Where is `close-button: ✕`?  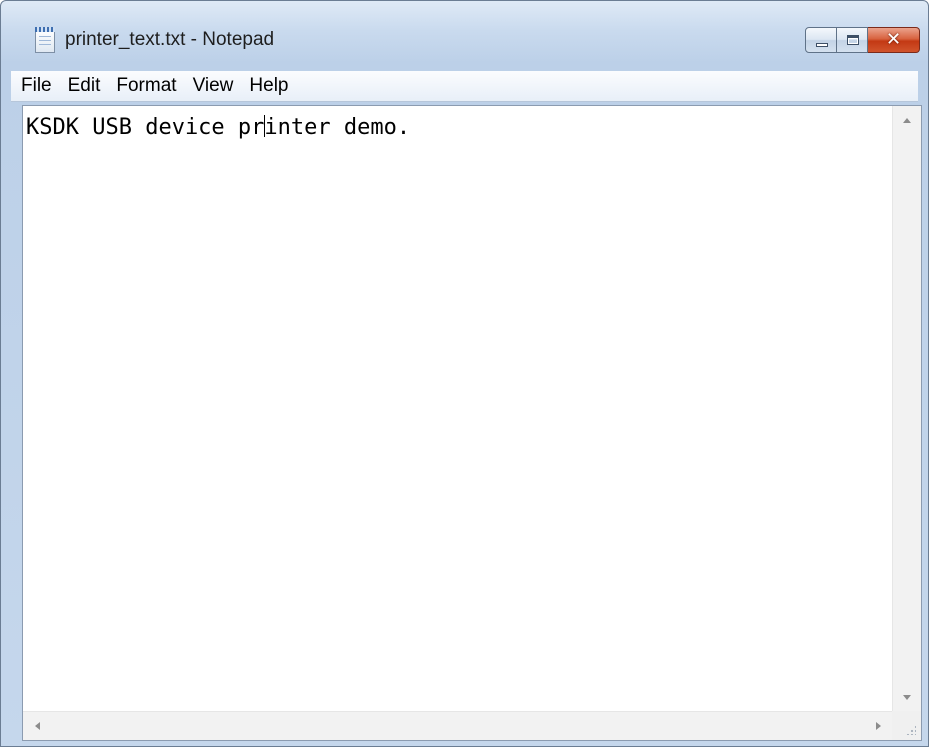 close-button: ✕ is located at coordinates (894, 40).